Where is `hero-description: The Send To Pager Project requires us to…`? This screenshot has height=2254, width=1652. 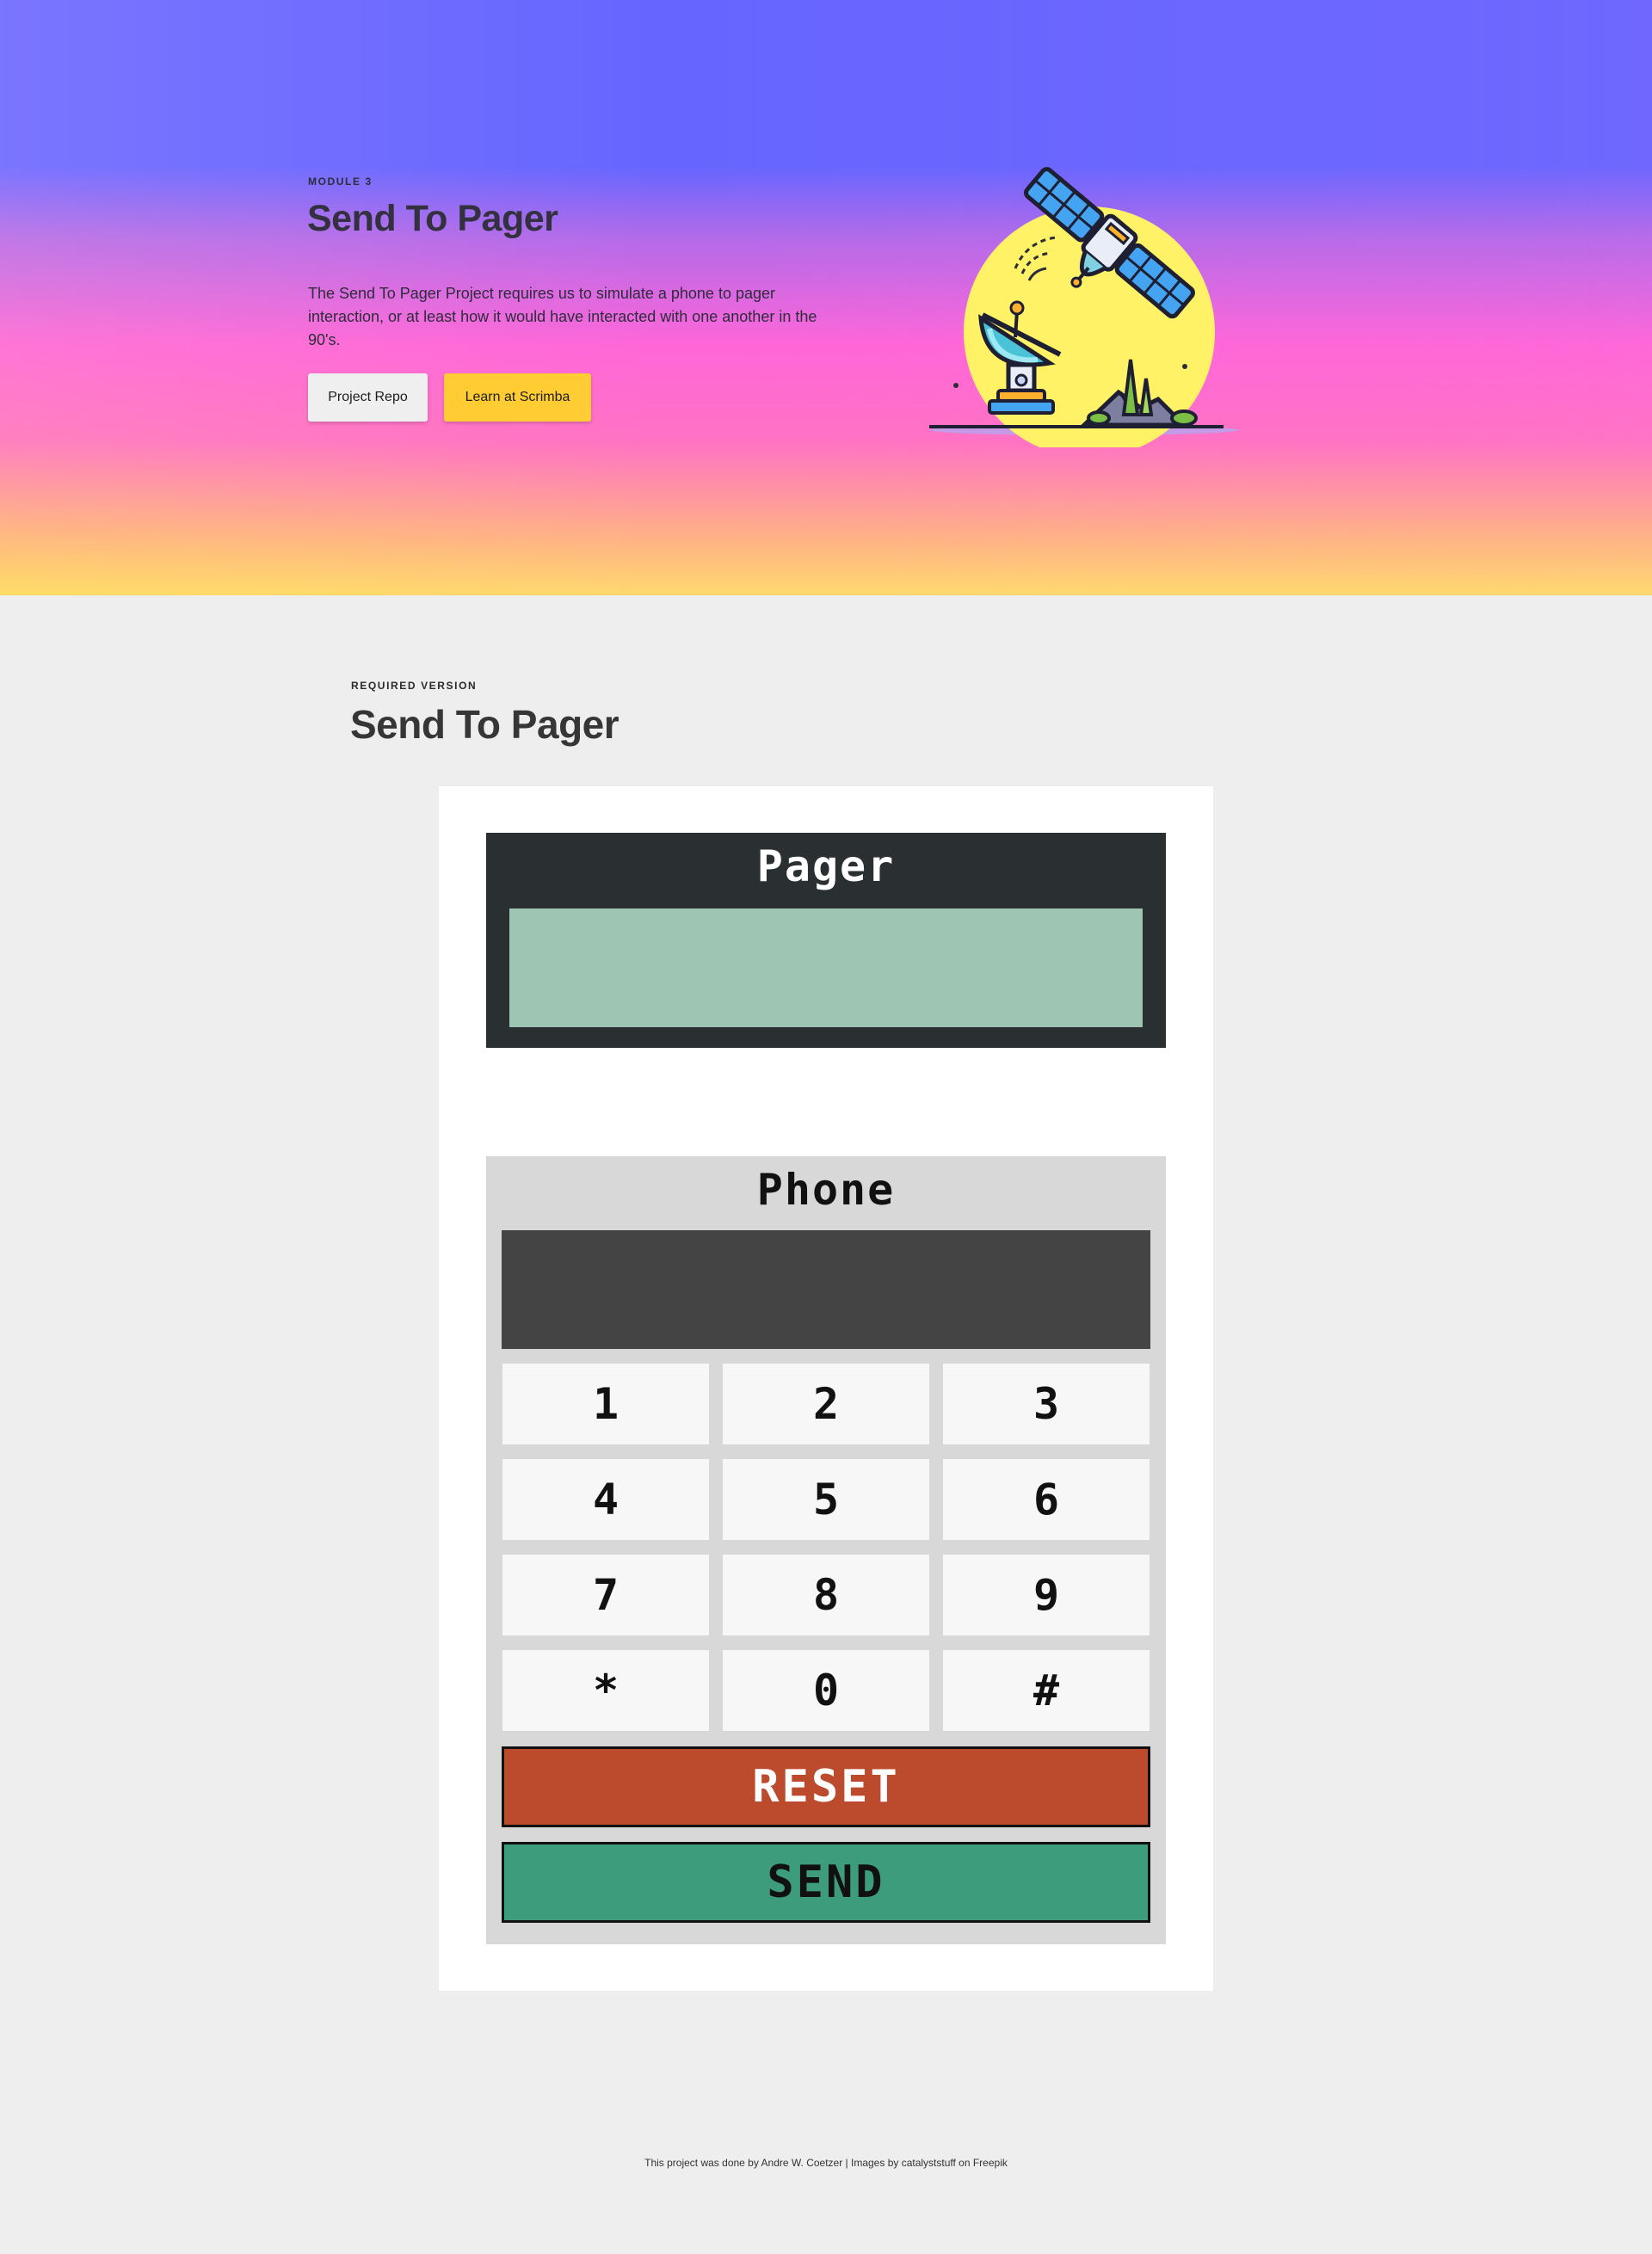 hero-description: The Send To Pager Project requires us to… is located at coordinates (562, 316).